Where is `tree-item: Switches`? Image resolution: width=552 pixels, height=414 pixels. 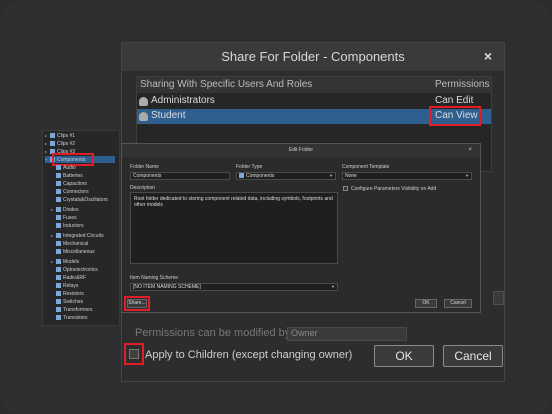 tree-item: Switches is located at coordinates (69, 302).